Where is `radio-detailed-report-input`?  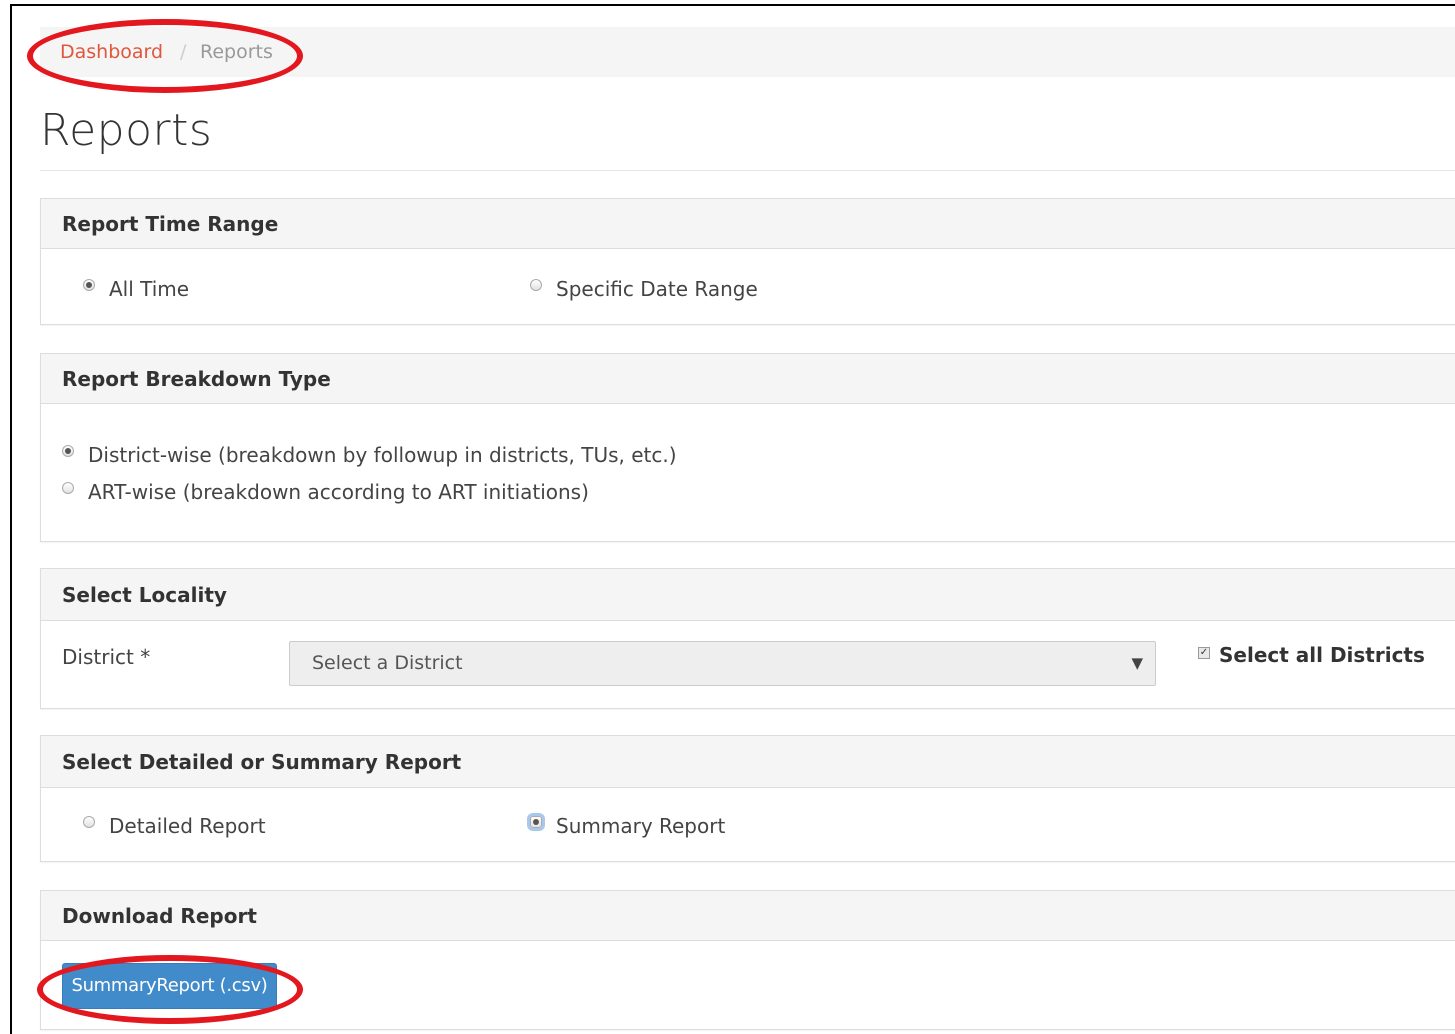
radio-detailed-report-input is located at coordinates (89, 822).